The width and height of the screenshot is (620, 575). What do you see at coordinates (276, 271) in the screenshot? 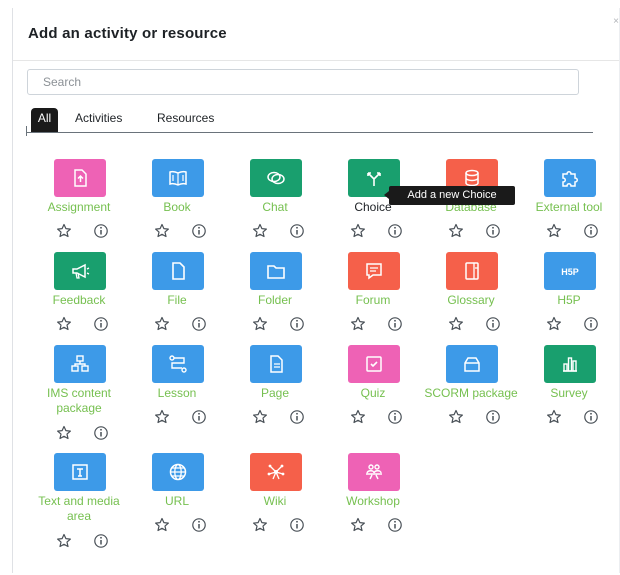
I see `folder-icon` at bounding box center [276, 271].